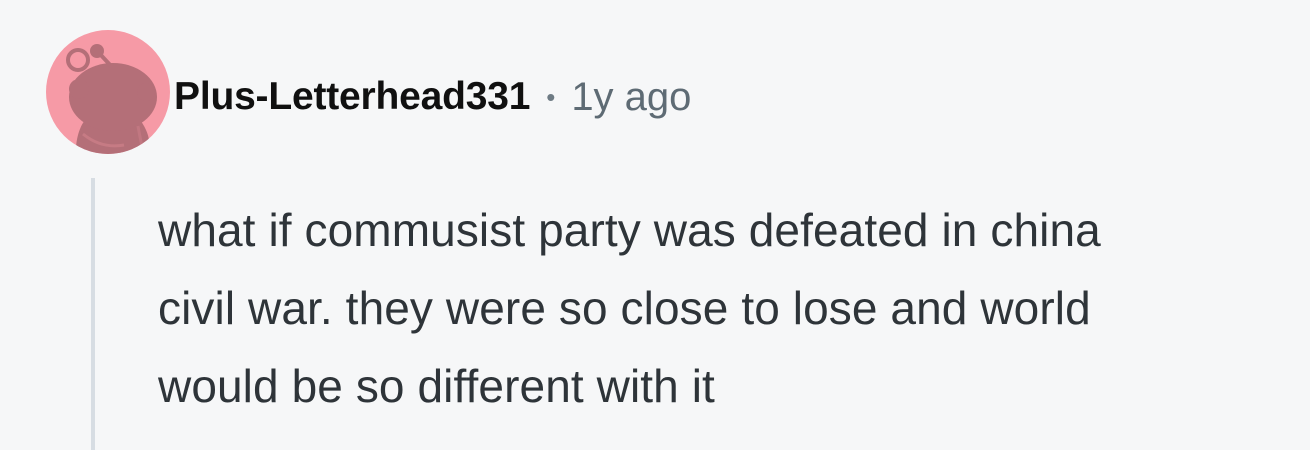  I want to click on username-link: Plus-Letterhead331, so click(352, 97).